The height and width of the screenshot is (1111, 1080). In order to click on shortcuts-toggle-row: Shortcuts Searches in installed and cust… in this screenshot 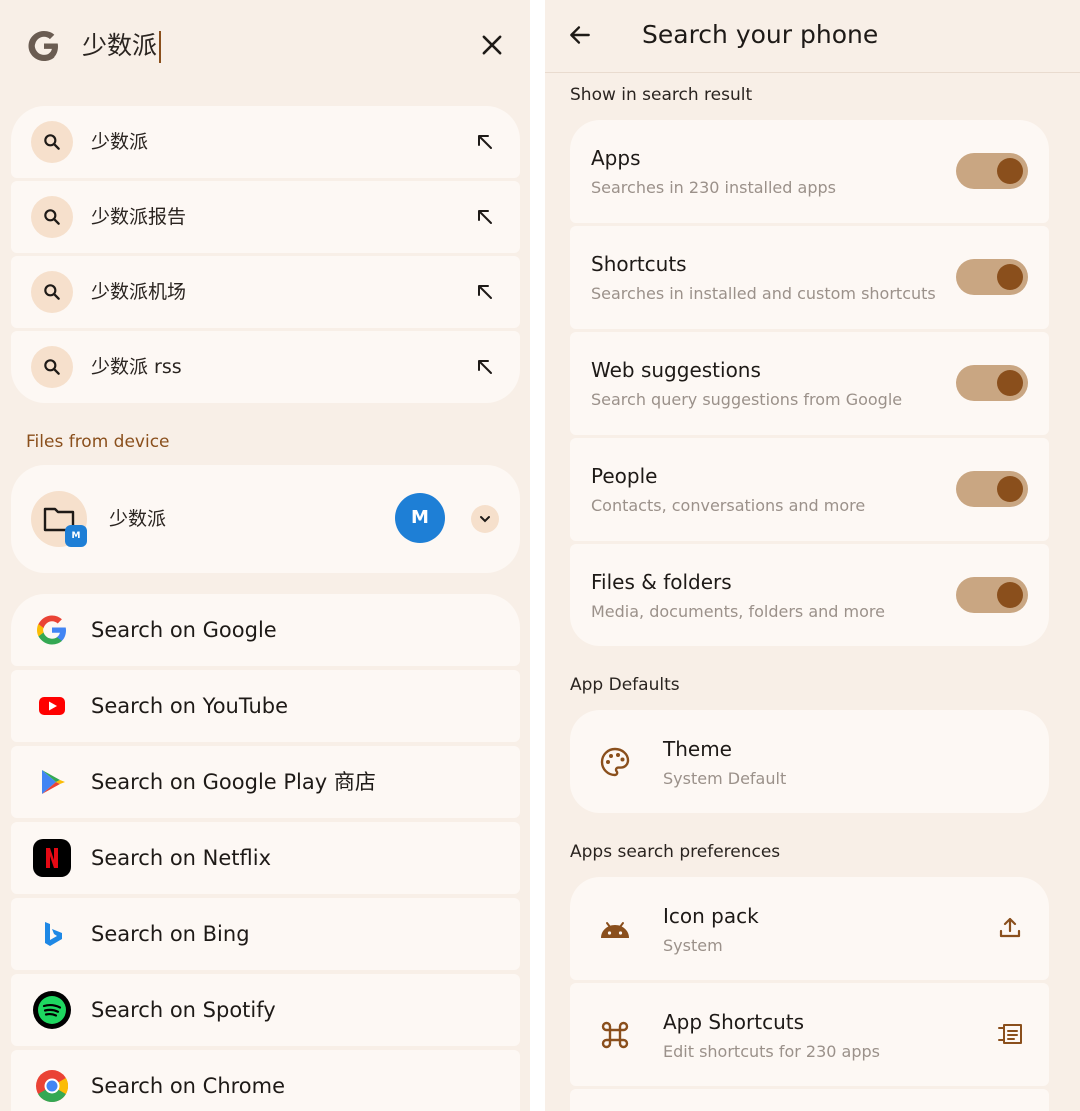, I will do `click(809, 277)`.